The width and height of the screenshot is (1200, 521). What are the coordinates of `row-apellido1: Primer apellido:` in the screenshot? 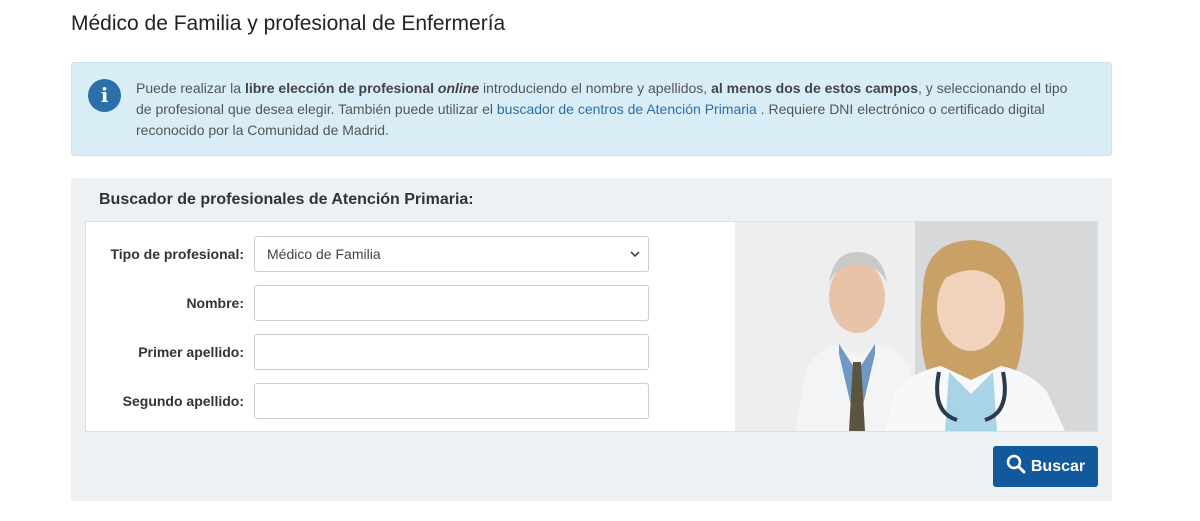 It's located at (411, 352).